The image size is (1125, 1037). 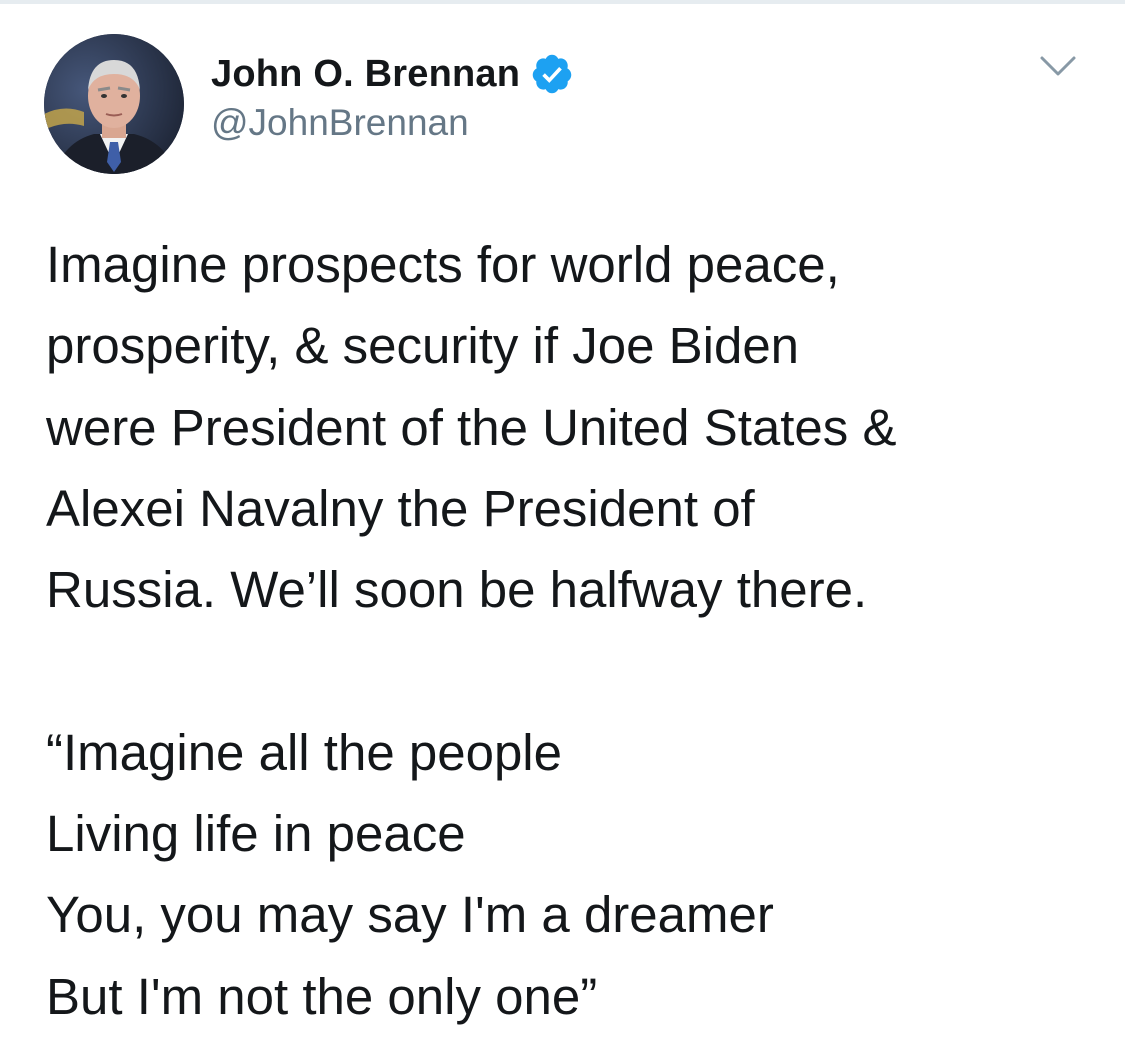 What do you see at coordinates (1058, 67) in the screenshot?
I see `chevron-down-icon` at bounding box center [1058, 67].